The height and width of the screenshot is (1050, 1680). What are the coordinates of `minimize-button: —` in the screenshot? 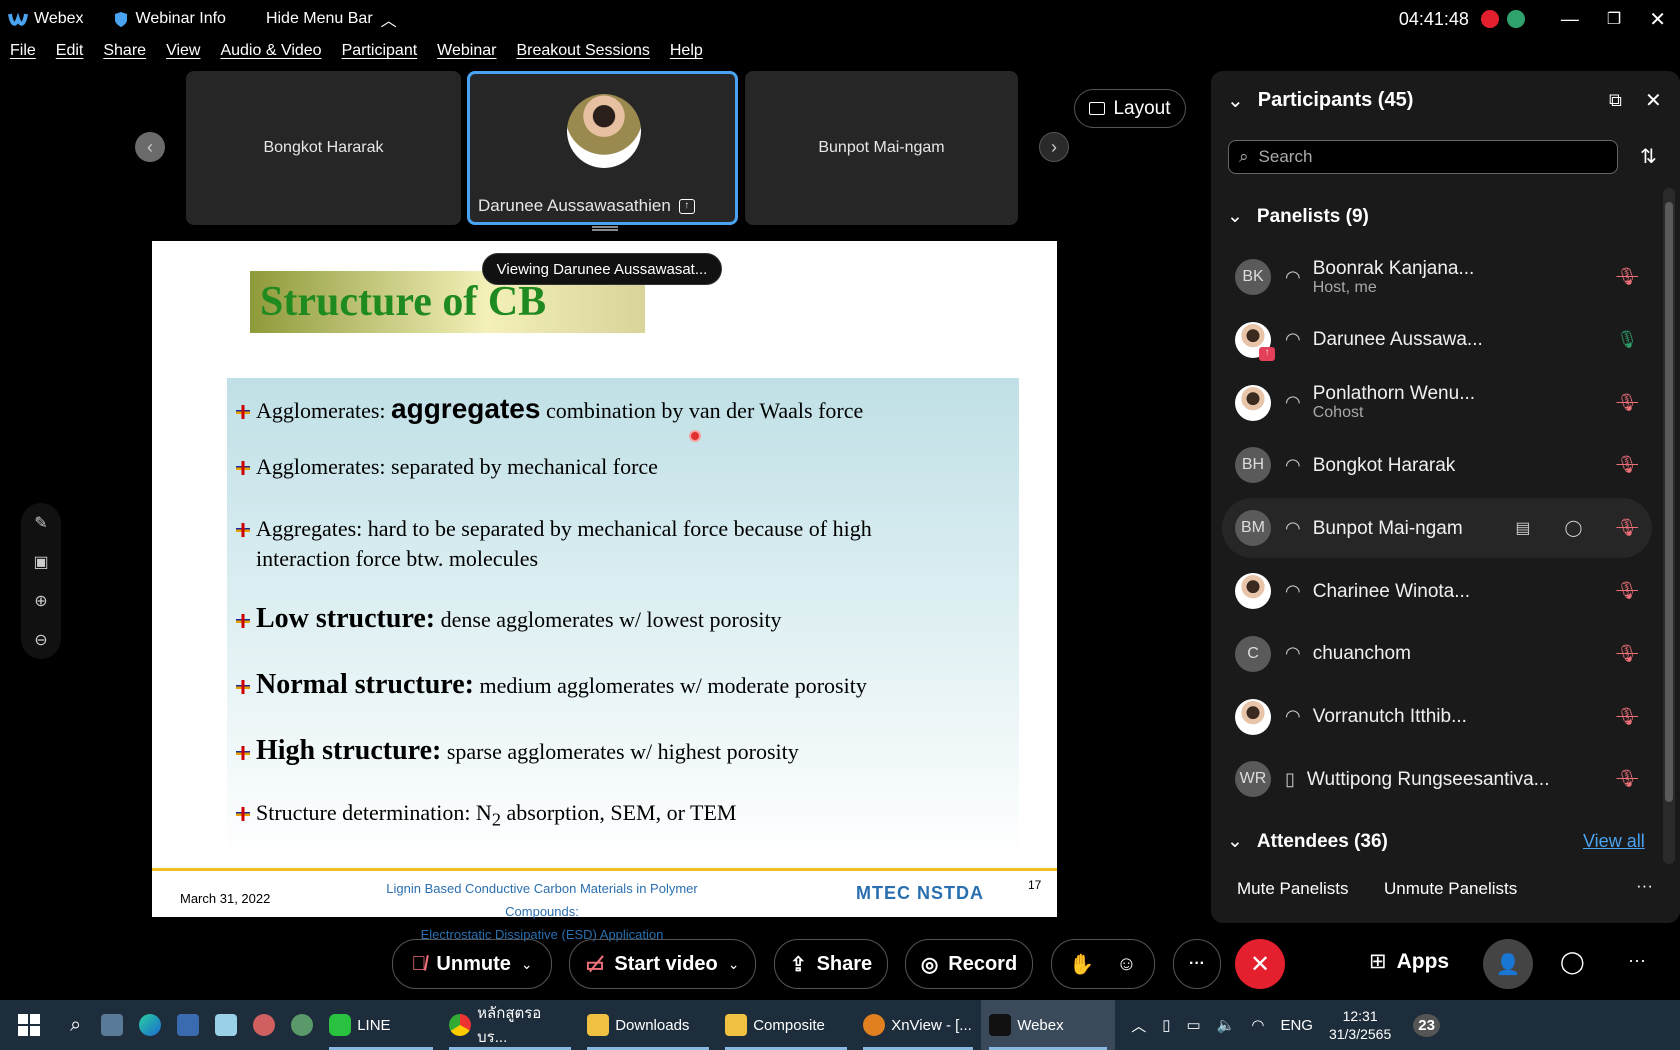 It's located at (1570, 19).